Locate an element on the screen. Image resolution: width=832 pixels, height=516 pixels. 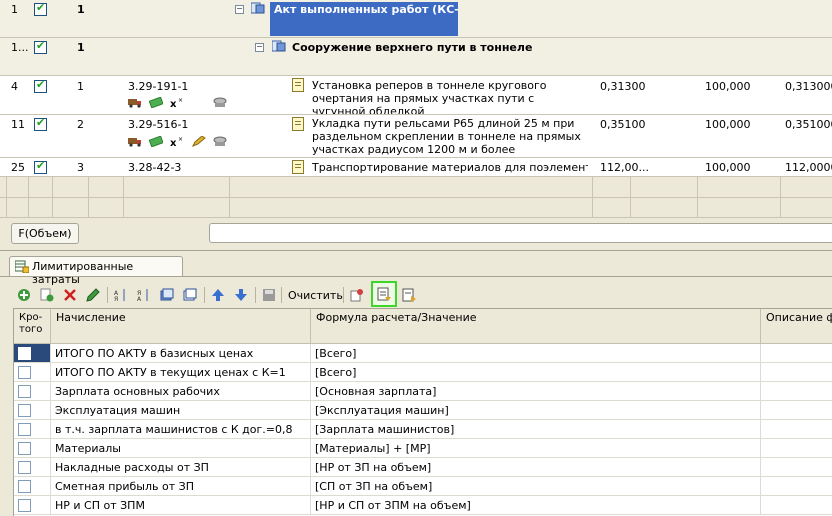
table-row: Материалы [Материалы] + [МР] is located at coordinates (423, 448).